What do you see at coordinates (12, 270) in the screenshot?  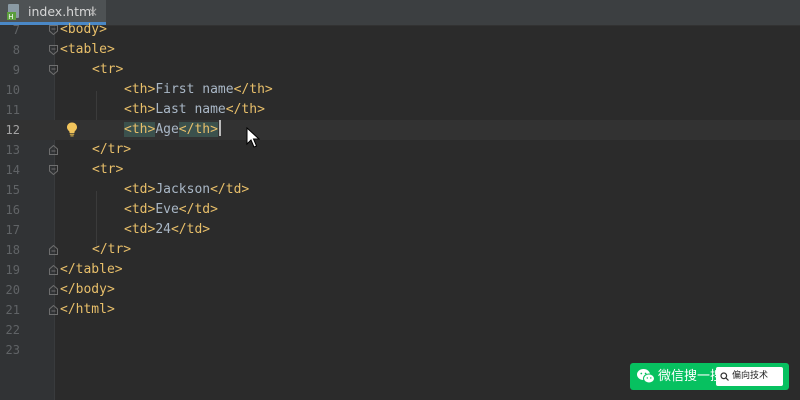 I see `line-number: 19` at bounding box center [12, 270].